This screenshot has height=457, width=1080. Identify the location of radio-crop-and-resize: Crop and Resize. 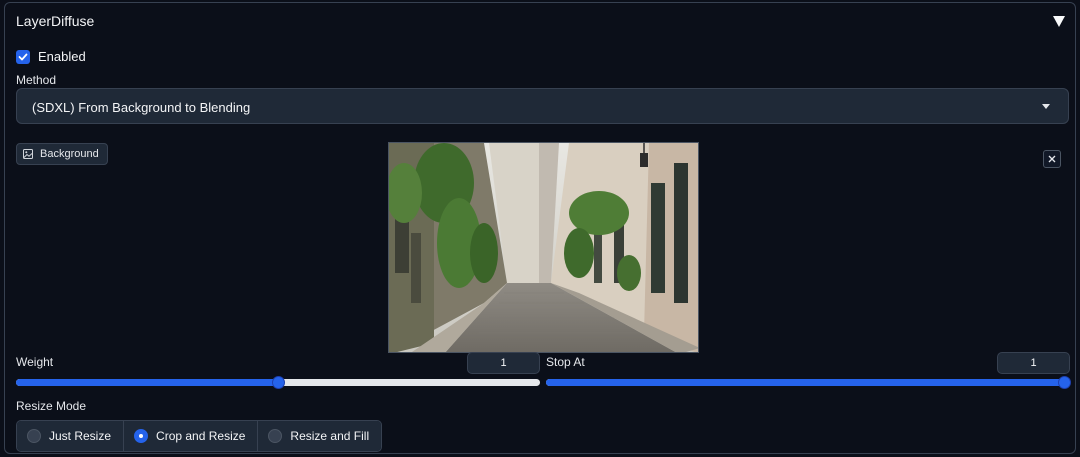
(191, 436).